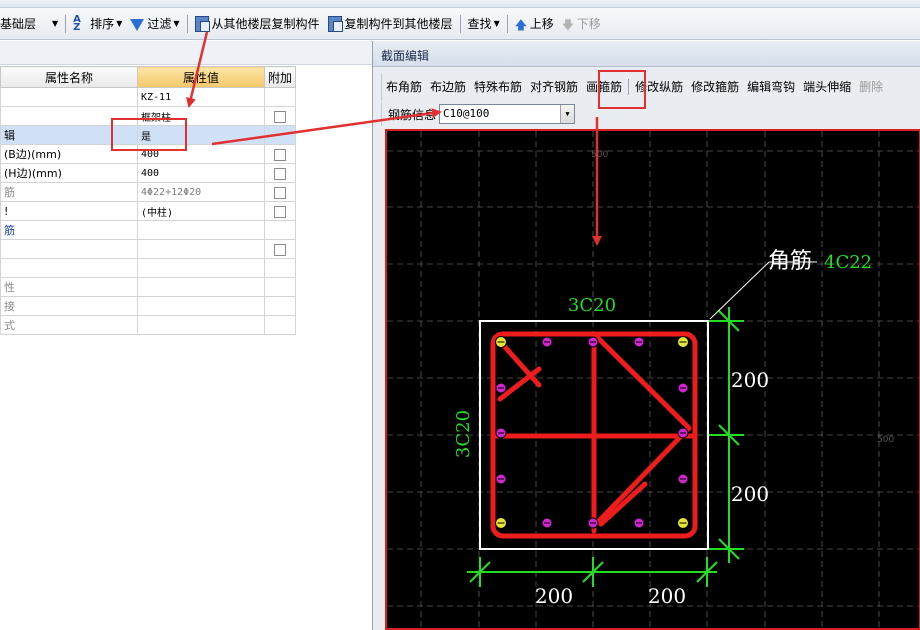 The width and height of the screenshot is (920, 630). Describe the element at coordinates (604, 87) in the screenshot. I see `tool-button-4: 画箍筋` at that location.